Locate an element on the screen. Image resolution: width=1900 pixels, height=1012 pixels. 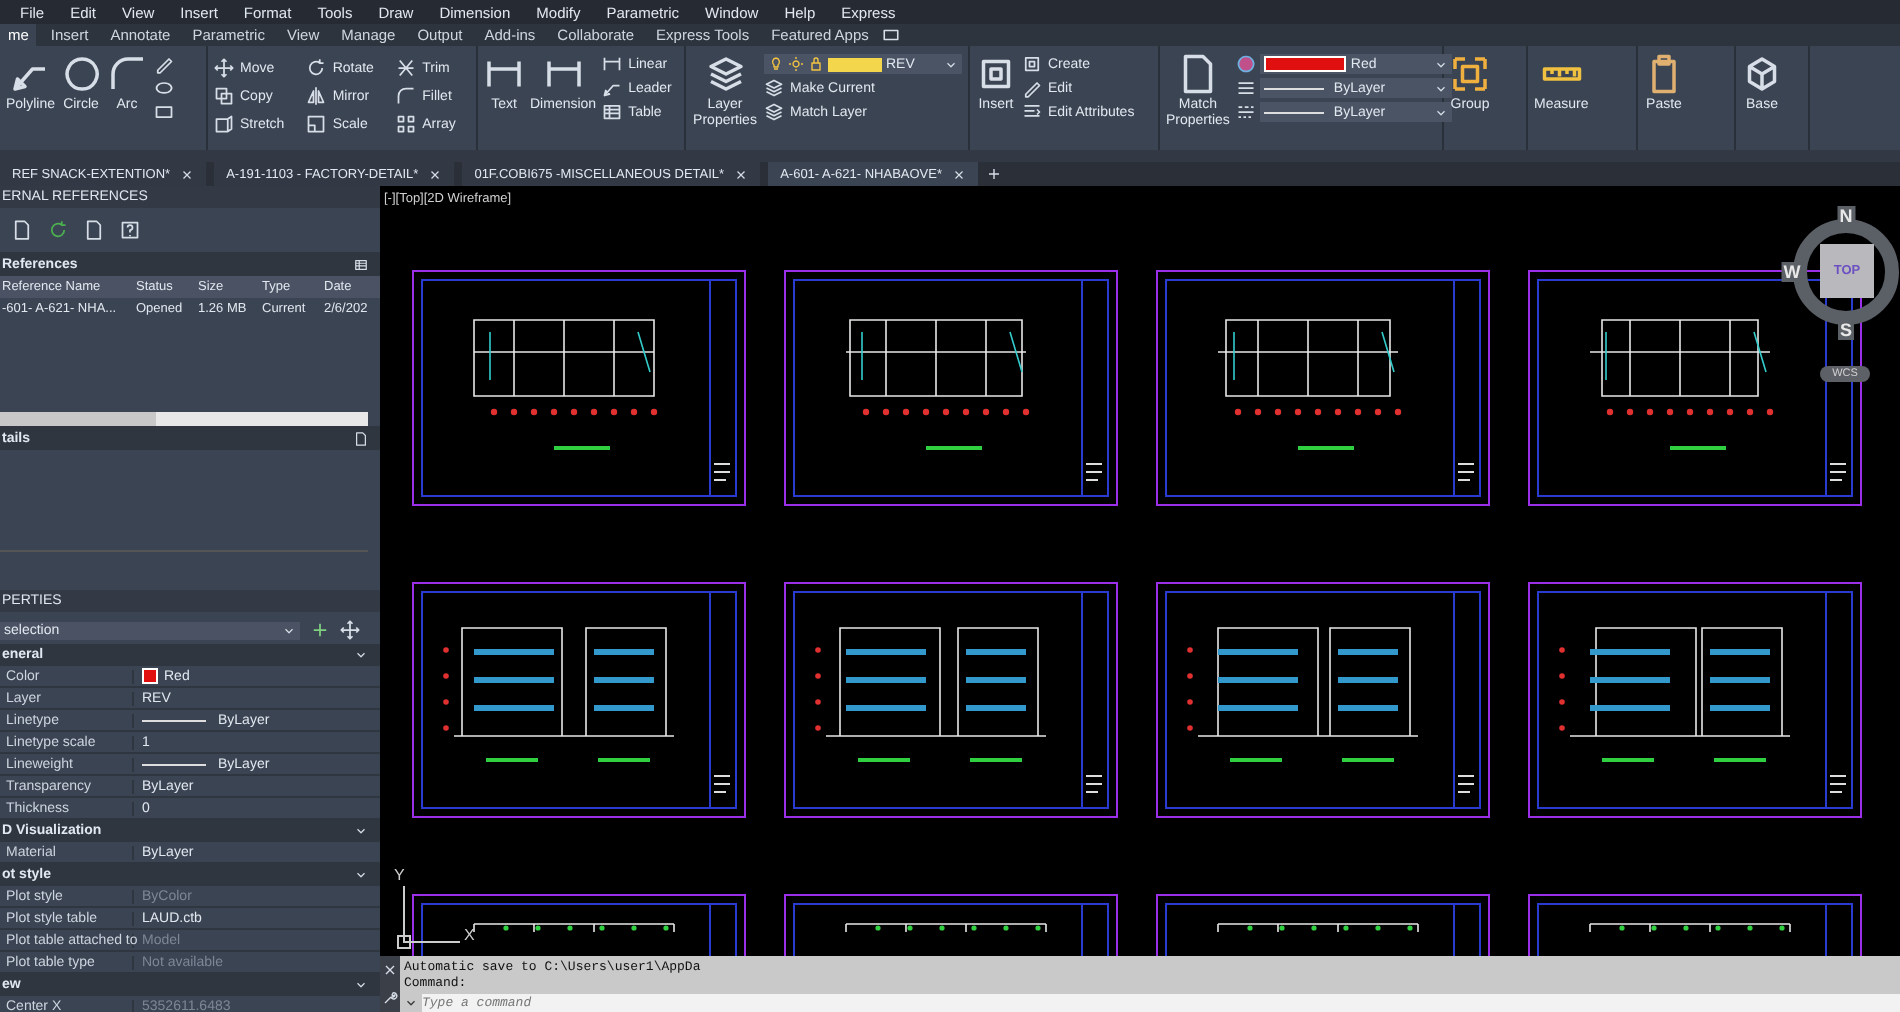
compass-label: N is located at coordinates (1846, 216).